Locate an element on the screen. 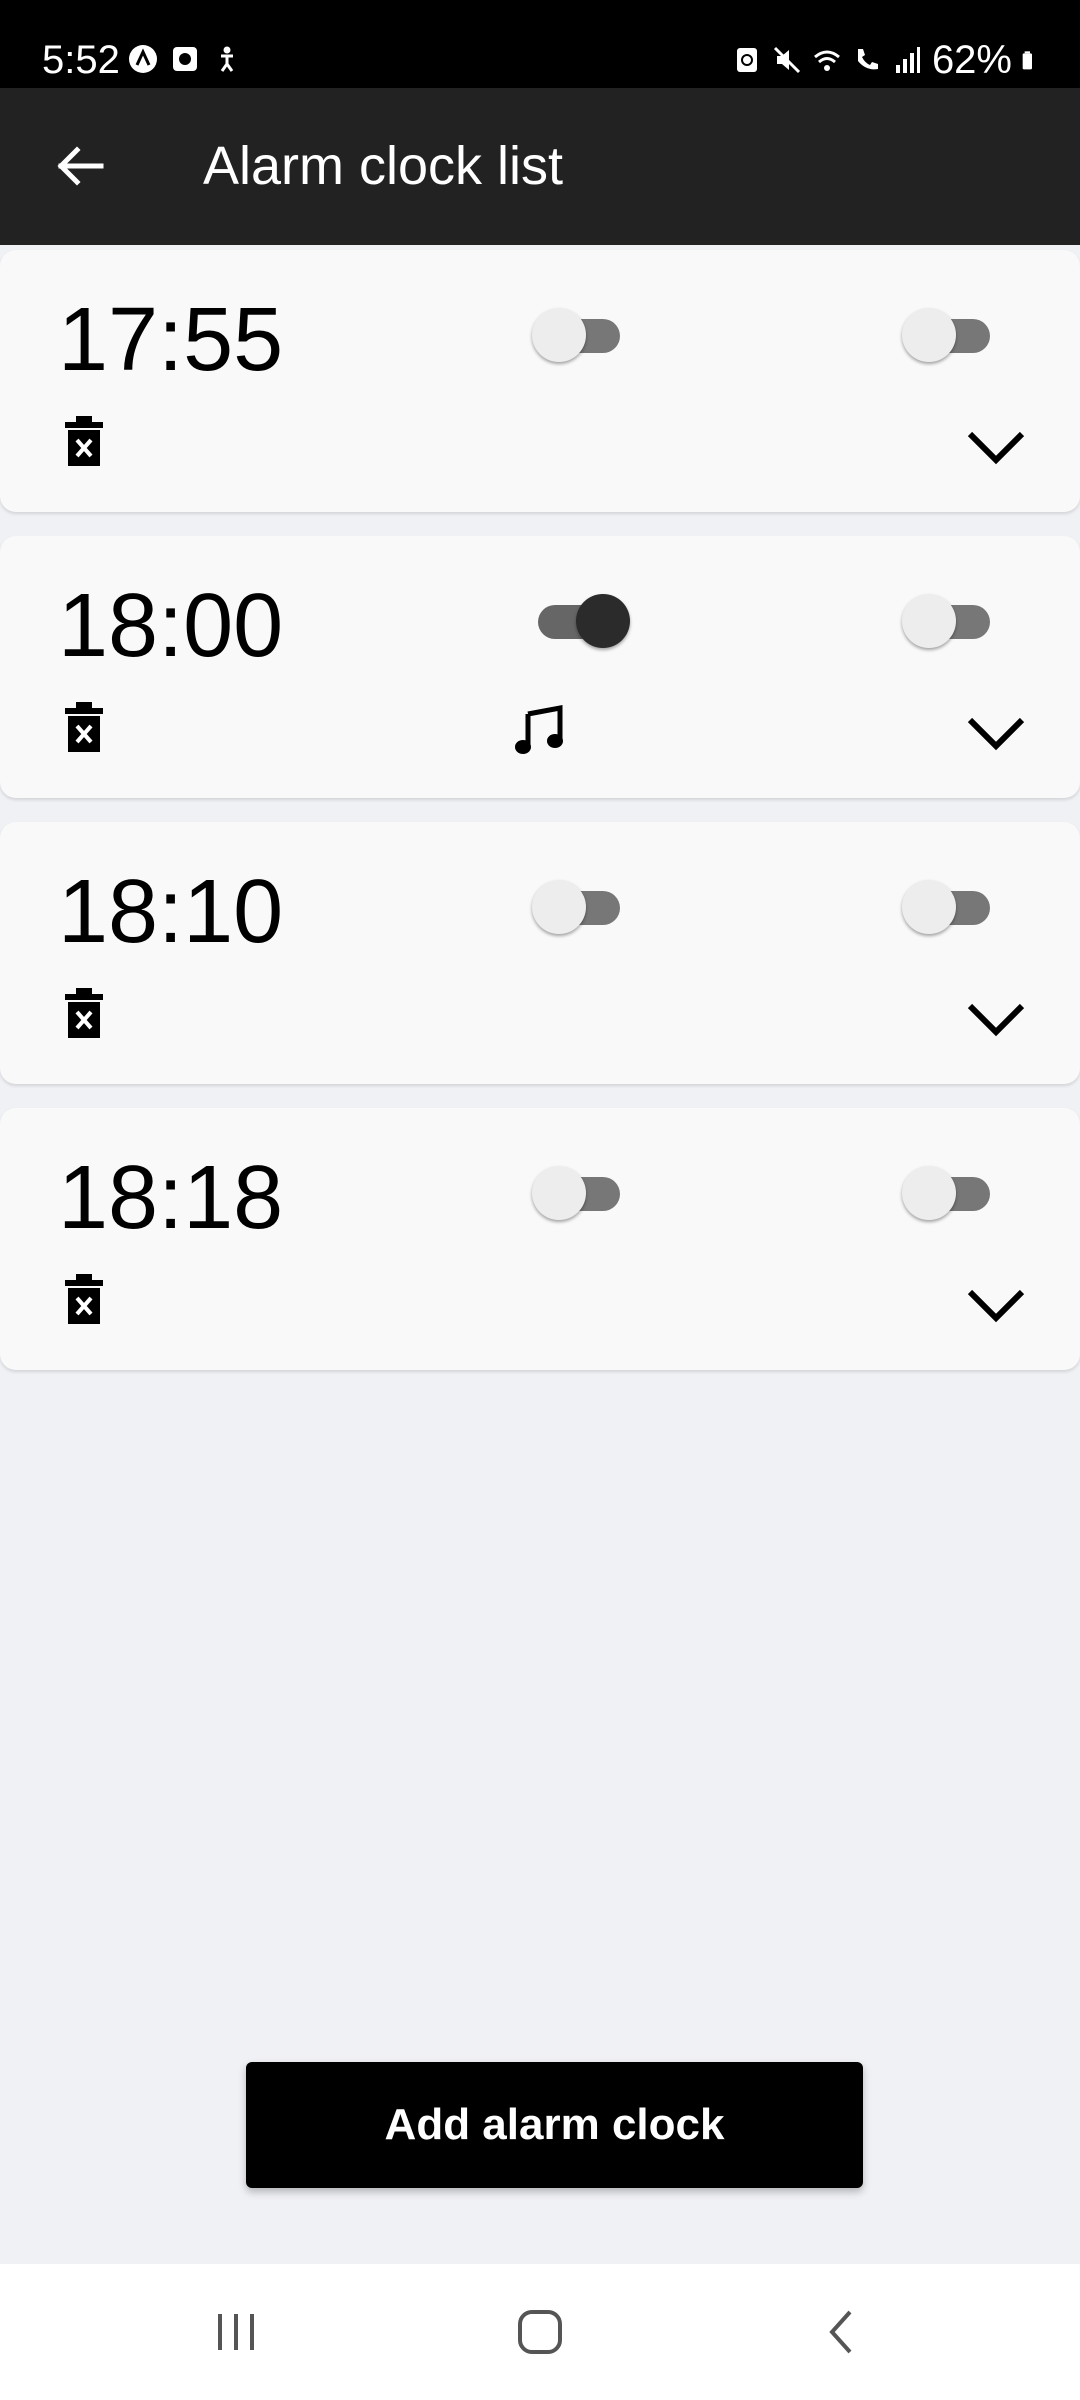 This screenshot has width=1080, height=2400. alarm-time: 18:00 is located at coordinates (170, 626).